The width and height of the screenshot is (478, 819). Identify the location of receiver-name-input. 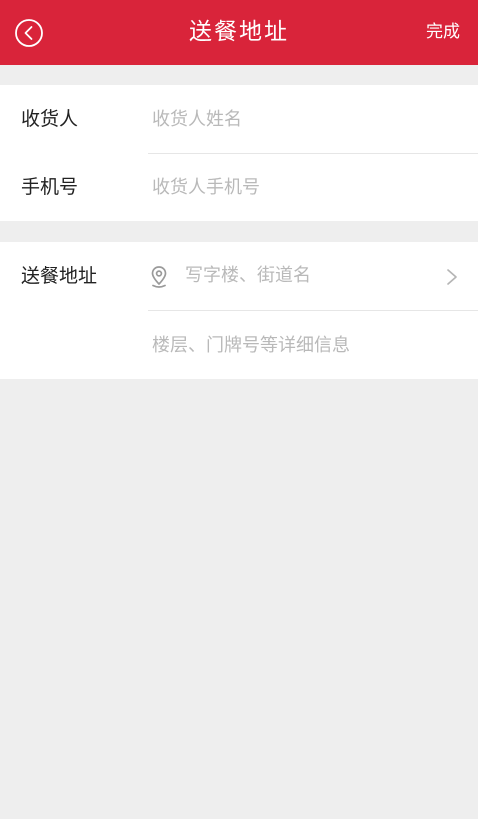
(306, 119).